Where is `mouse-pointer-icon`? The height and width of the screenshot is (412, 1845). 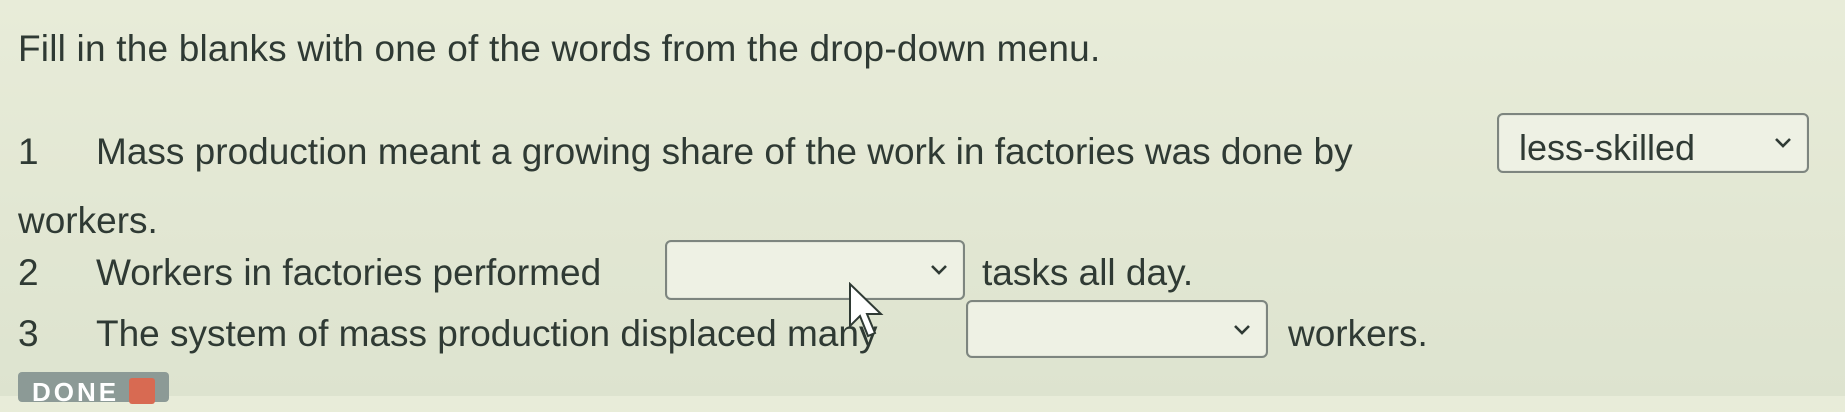
mouse-pointer-icon is located at coordinates (868, 311).